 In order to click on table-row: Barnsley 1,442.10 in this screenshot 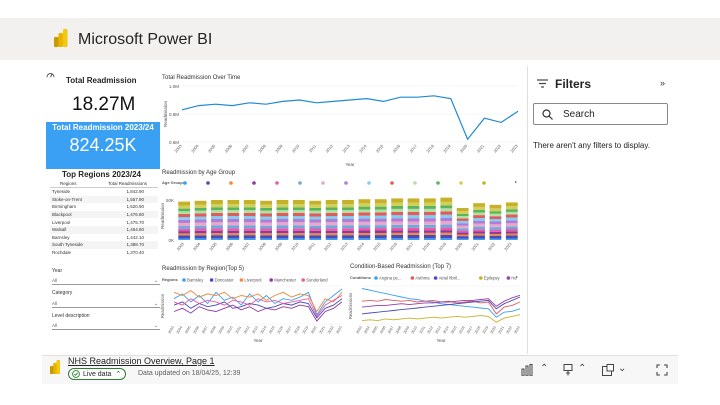, I will do `click(104, 238)`.